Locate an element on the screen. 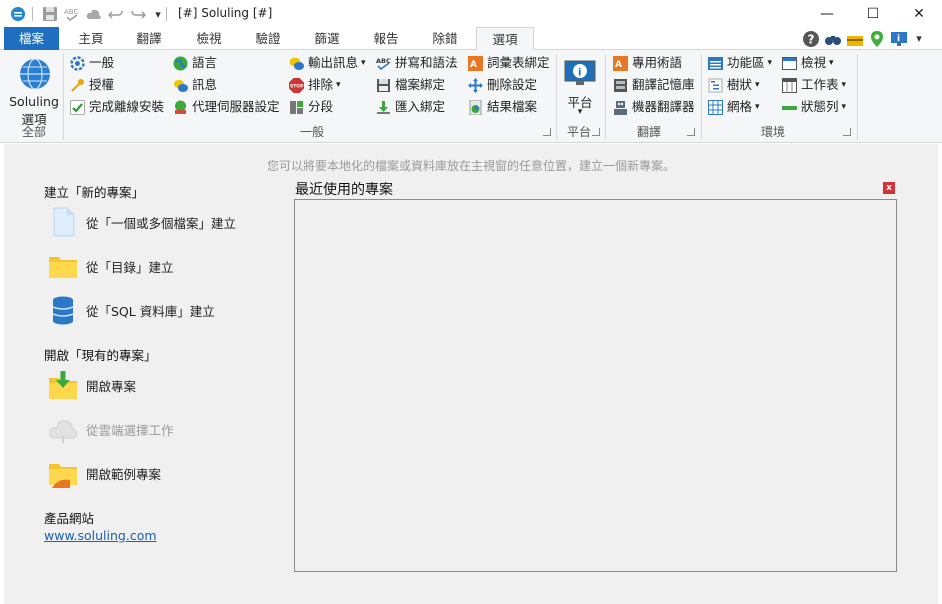  group-environment-label: 環境 is located at coordinates (772, 132).